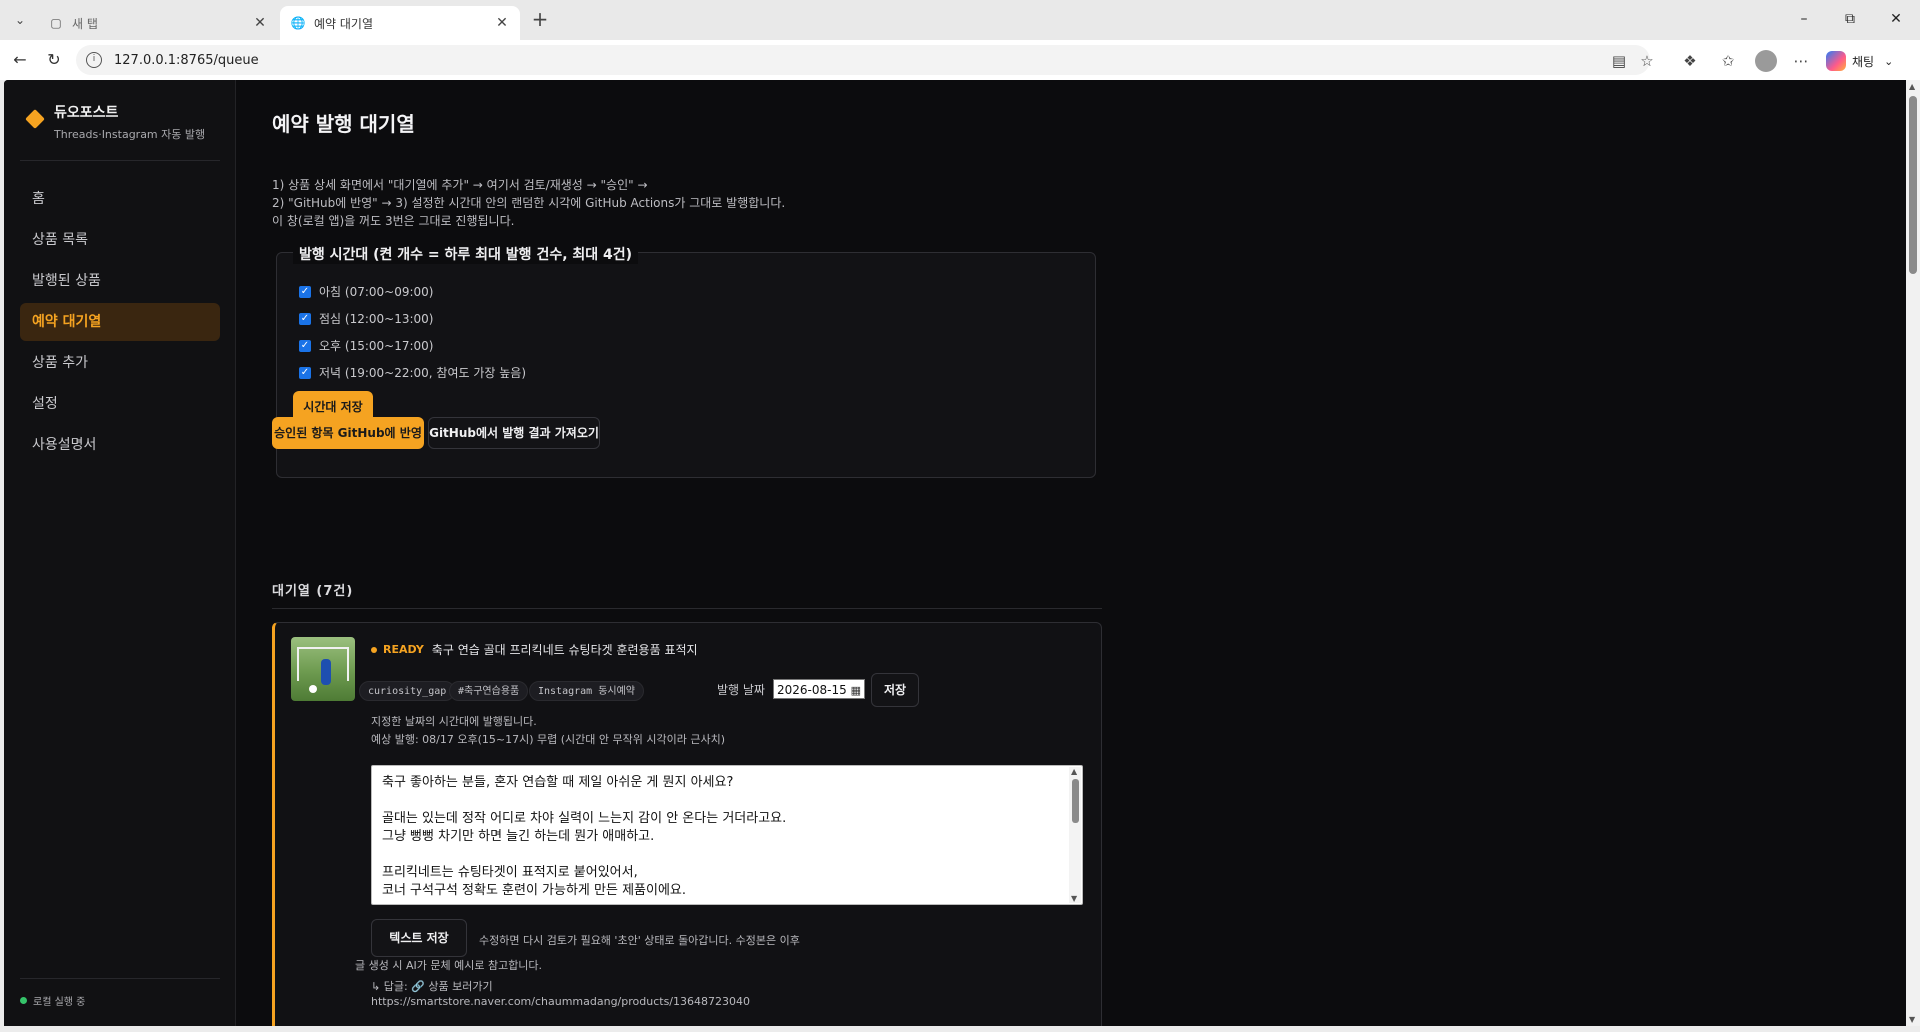  I want to click on time-slot-legend: 발행 시간대 (켠 개수 = 하루 최대 발행 건수, 최대 4건), so click(466, 254).